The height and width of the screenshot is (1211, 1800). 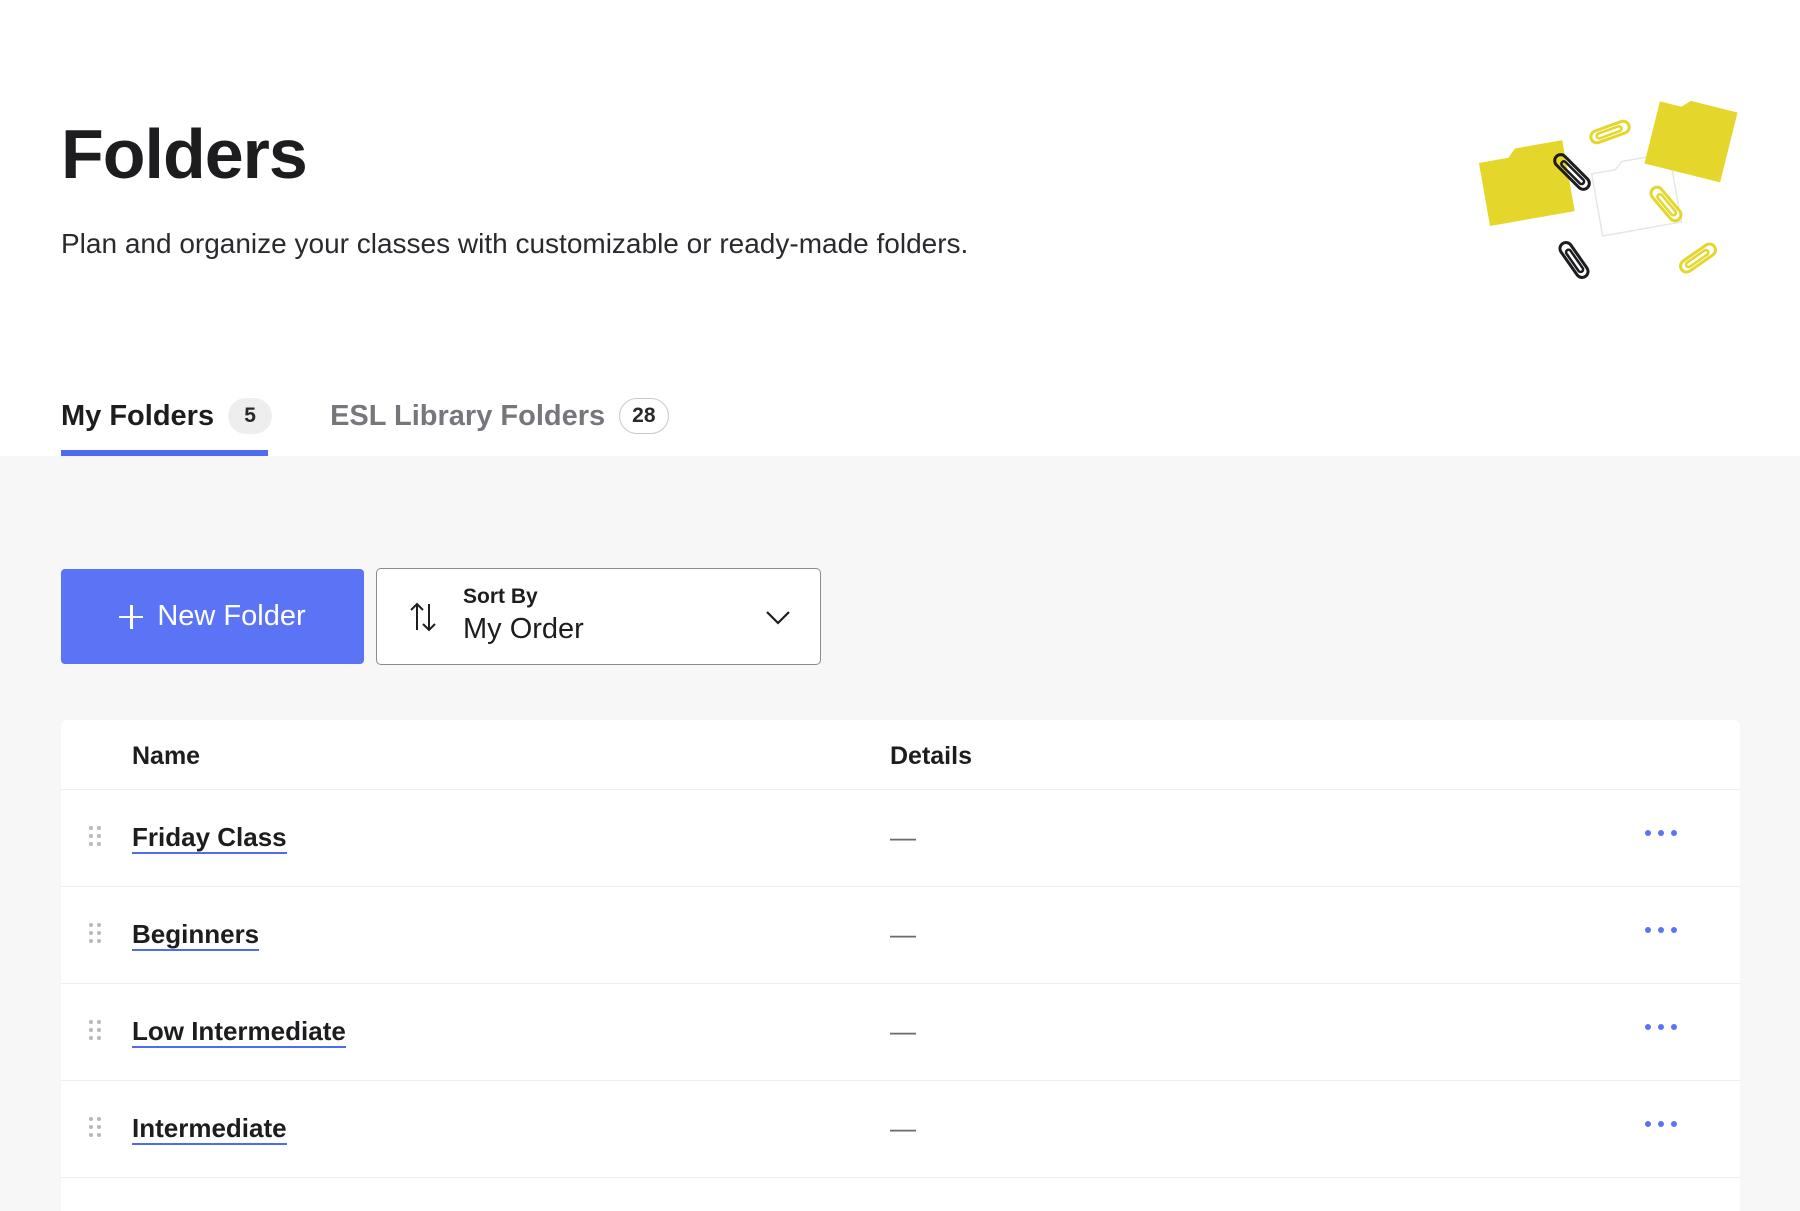 What do you see at coordinates (644, 416) in the screenshot?
I see `tab-count-badge: 28` at bounding box center [644, 416].